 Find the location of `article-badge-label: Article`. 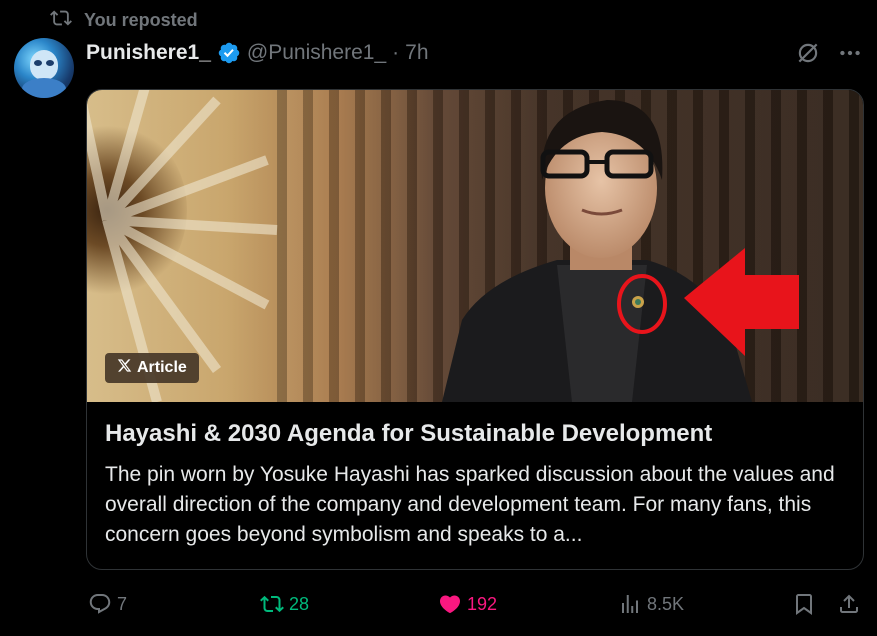

article-badge-label: Article is located at coordinates (162, 367).